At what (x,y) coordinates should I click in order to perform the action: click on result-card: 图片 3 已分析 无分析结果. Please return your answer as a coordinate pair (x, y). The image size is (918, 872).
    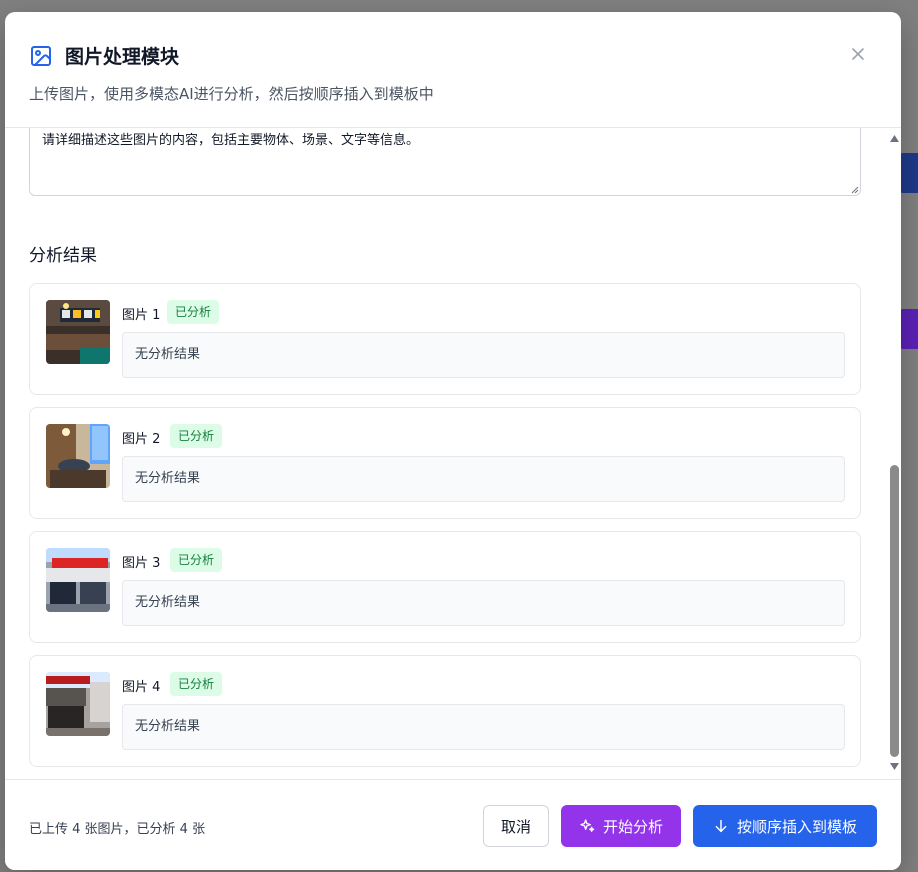
    Looking at the image, I should click on (445, 587).